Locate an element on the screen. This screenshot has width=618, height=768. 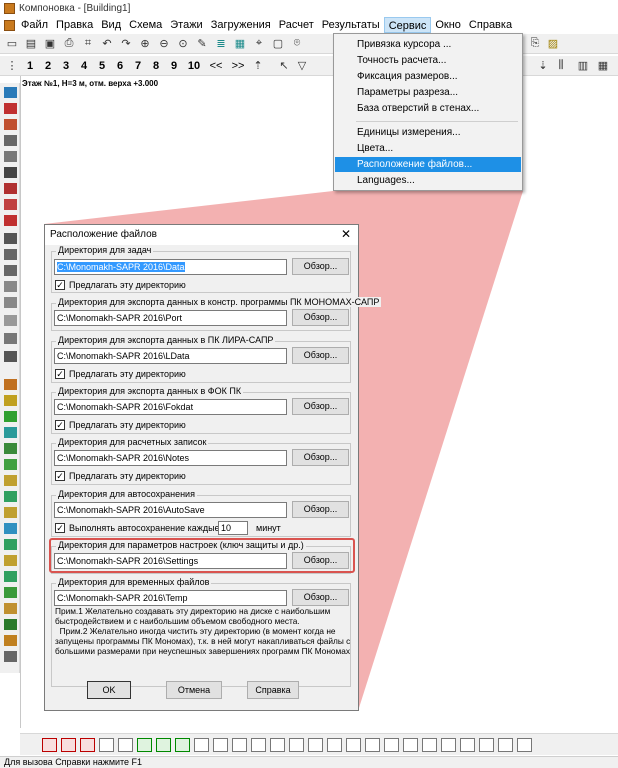
menu-calc: Расчет is located at coordinates (296, 25).